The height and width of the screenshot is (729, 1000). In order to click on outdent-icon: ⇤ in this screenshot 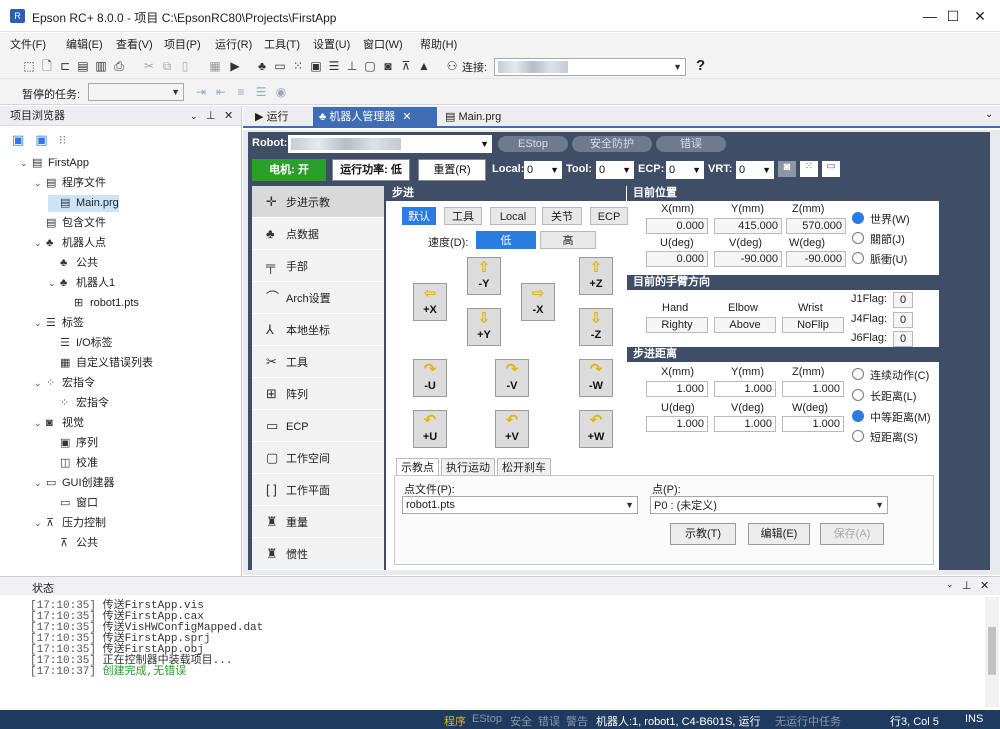, I will do `click(221, 92)`.